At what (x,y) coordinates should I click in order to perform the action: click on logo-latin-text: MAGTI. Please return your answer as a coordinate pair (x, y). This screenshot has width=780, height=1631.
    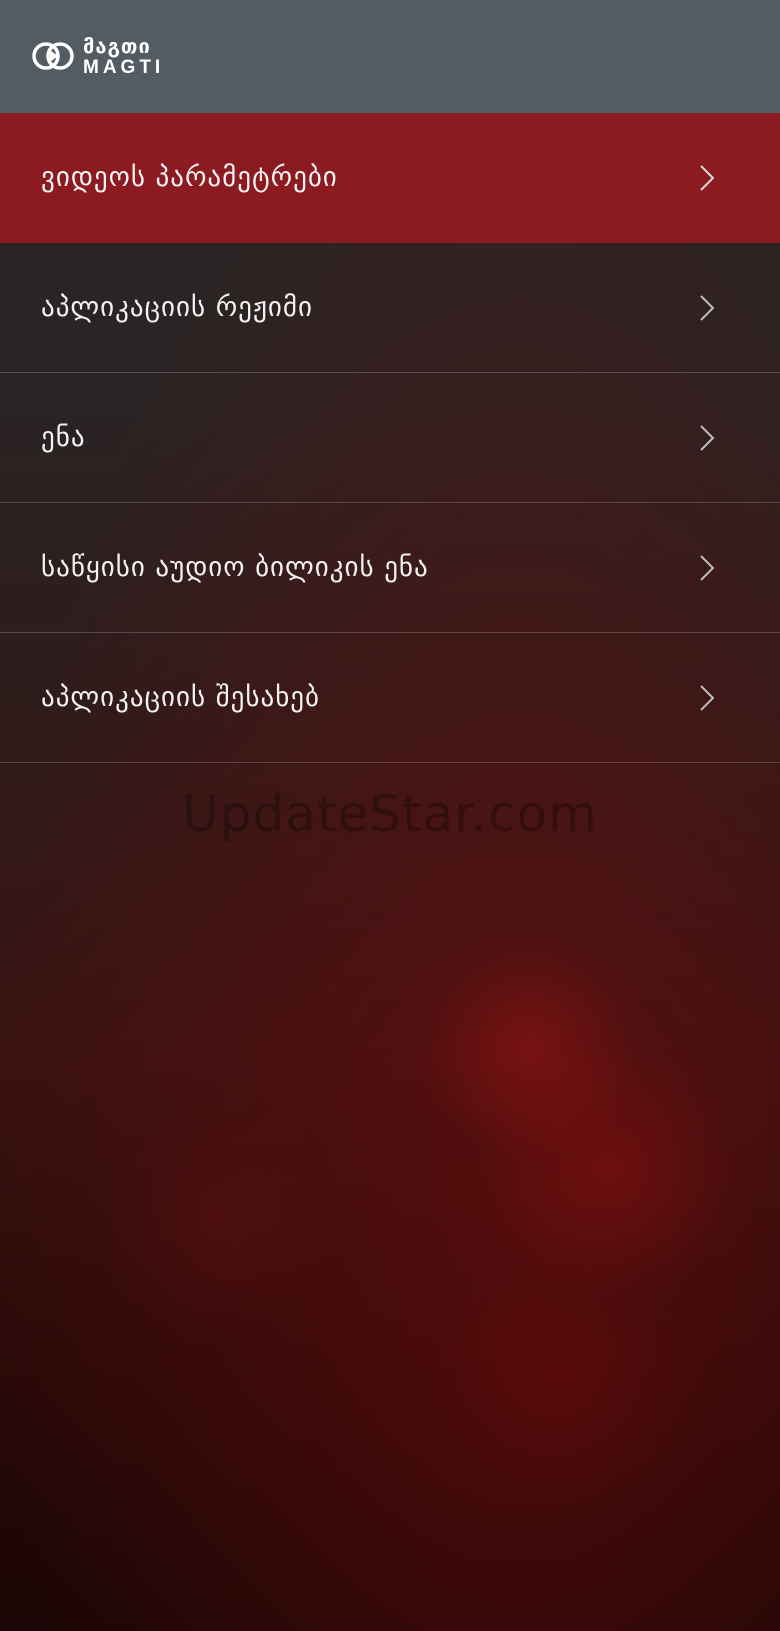
    Looking at the image, I should click on (124, 67).